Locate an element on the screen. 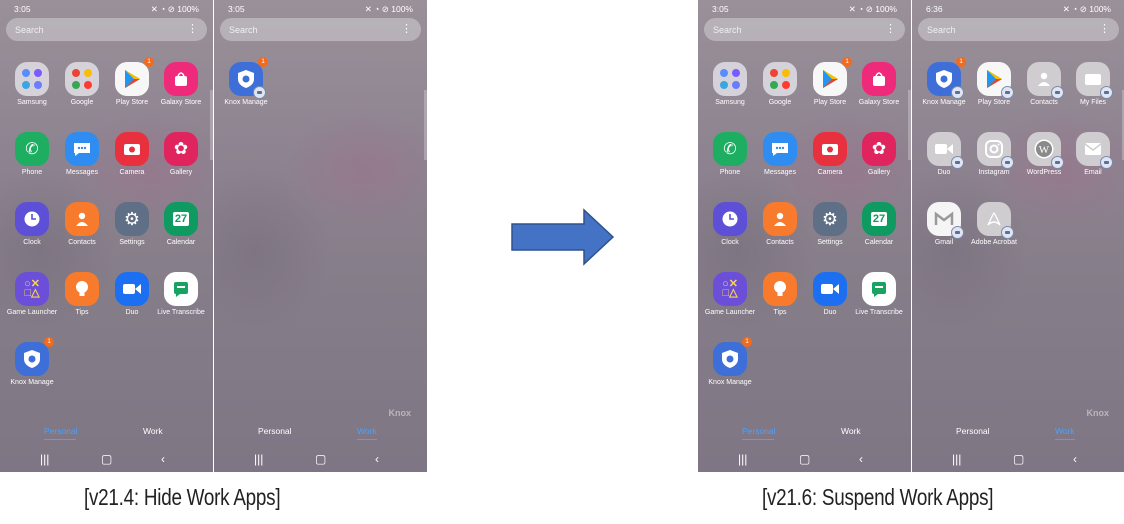 This screenshot has height=524, width=1124. caption-right: [v21.6: Suspend Work Apps] is located at coordinates (878, 497).